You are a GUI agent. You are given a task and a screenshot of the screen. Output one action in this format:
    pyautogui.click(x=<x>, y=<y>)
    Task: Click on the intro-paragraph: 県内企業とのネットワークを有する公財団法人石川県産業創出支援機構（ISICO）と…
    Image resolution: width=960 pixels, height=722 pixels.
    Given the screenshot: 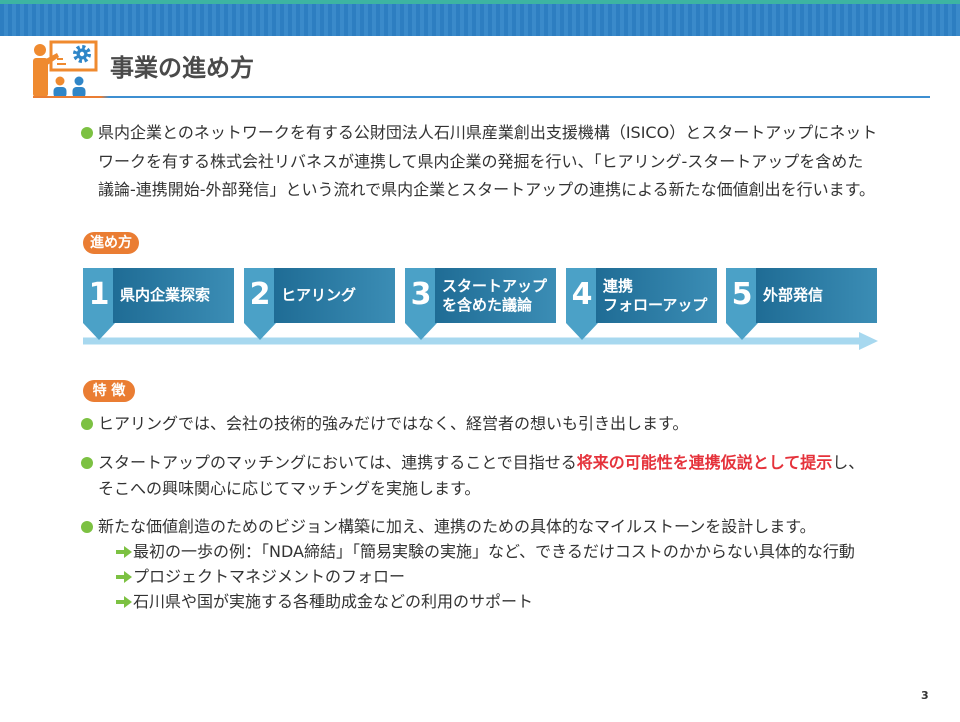 What is the action you would take?
    pyautogui.click(x=487, y=162)
    